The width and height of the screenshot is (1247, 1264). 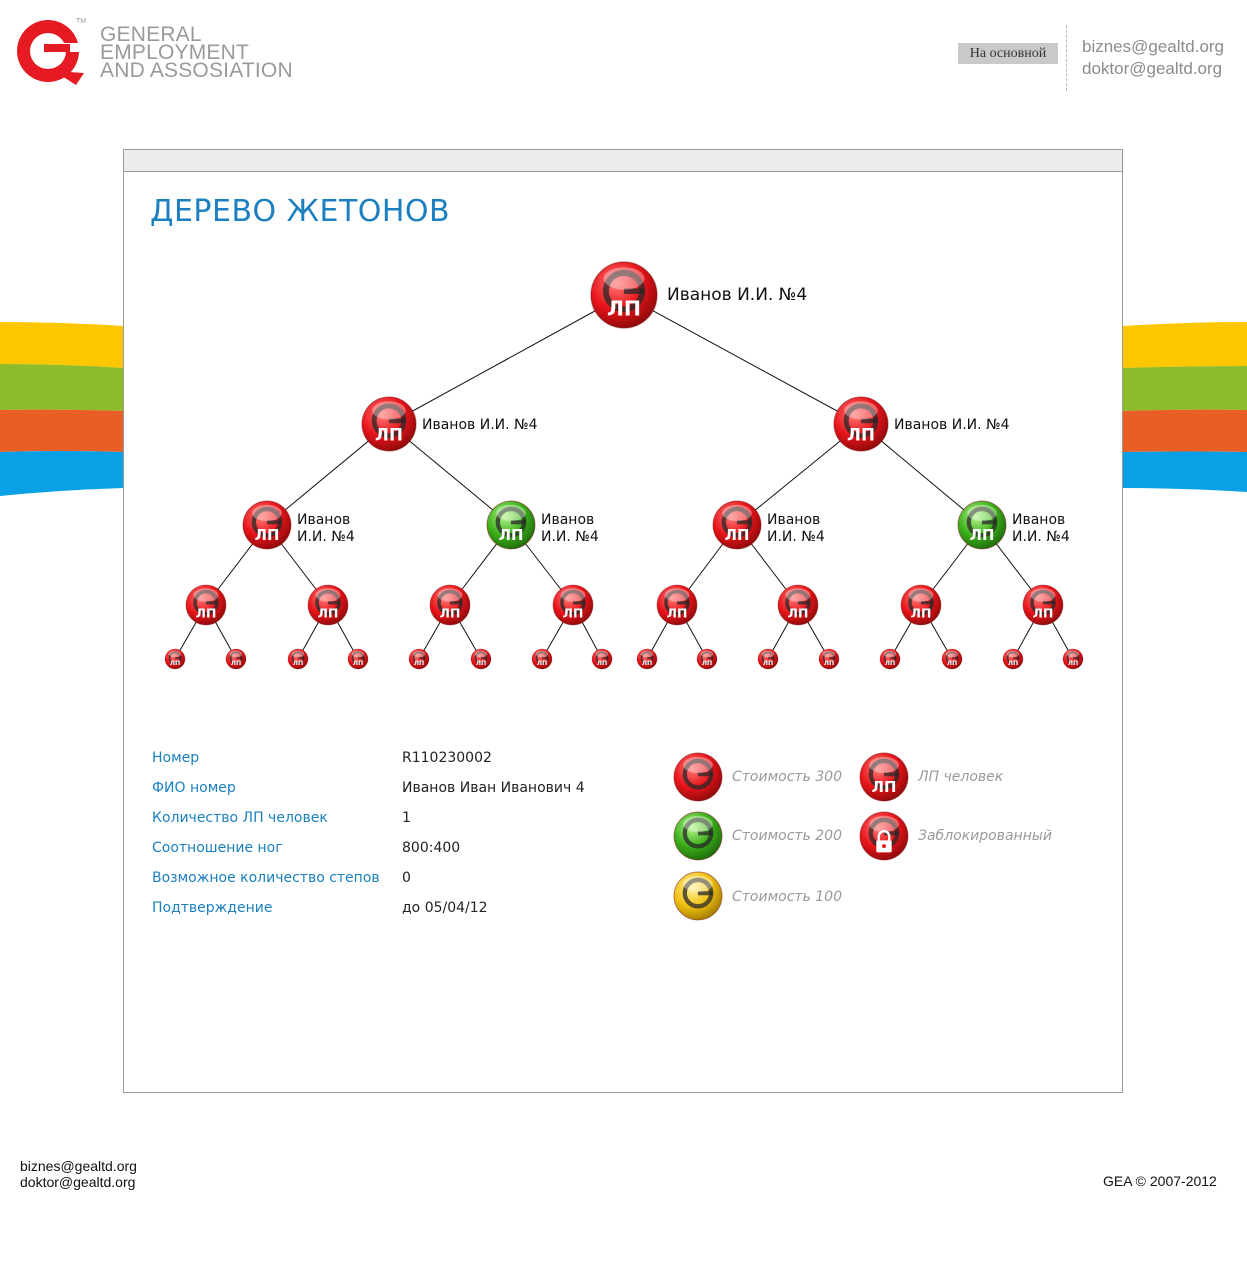 What do you see at coordinates (212, 908) in the screenshot?
I see `info-label-confirmation: Подтверждение` at bounding box center [212, 908].